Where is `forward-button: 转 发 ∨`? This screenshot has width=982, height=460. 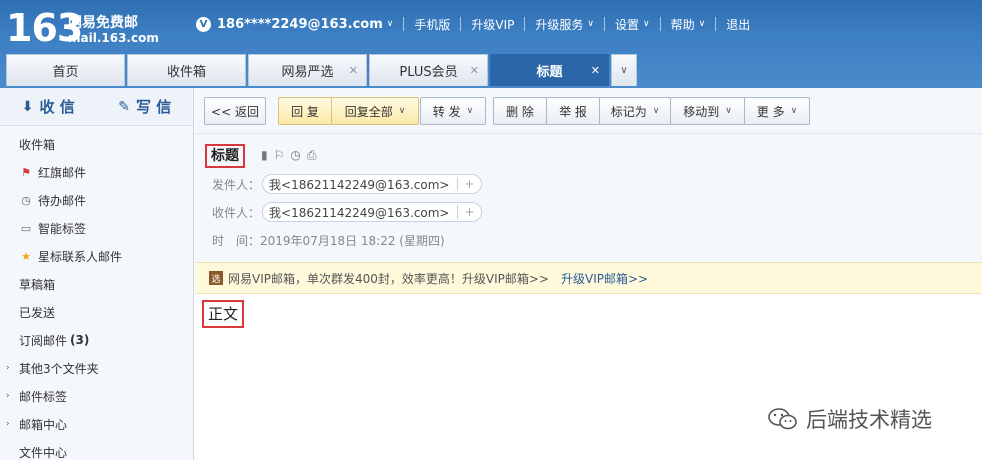
forward-button: 转 发 ∨ is located at coordinates (453, 111).